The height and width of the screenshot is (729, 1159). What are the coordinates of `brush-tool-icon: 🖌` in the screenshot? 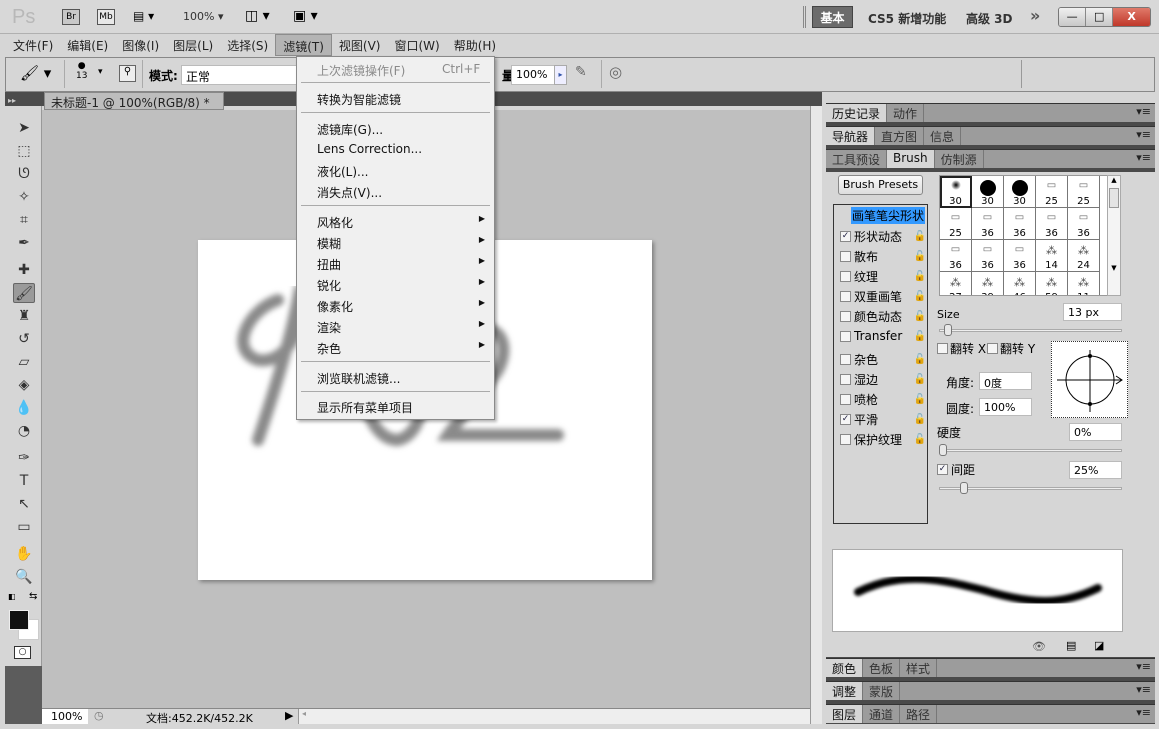 It's located at (24, 293).